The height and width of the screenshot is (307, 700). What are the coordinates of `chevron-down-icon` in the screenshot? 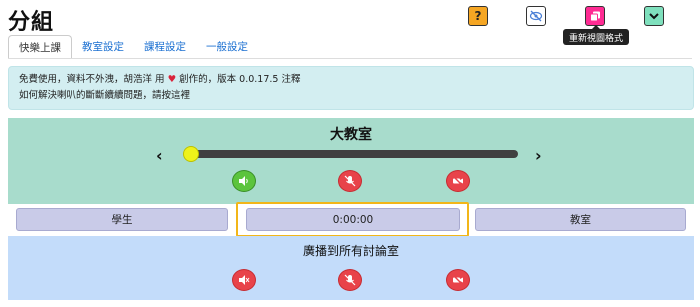 It's located at (654, 16).